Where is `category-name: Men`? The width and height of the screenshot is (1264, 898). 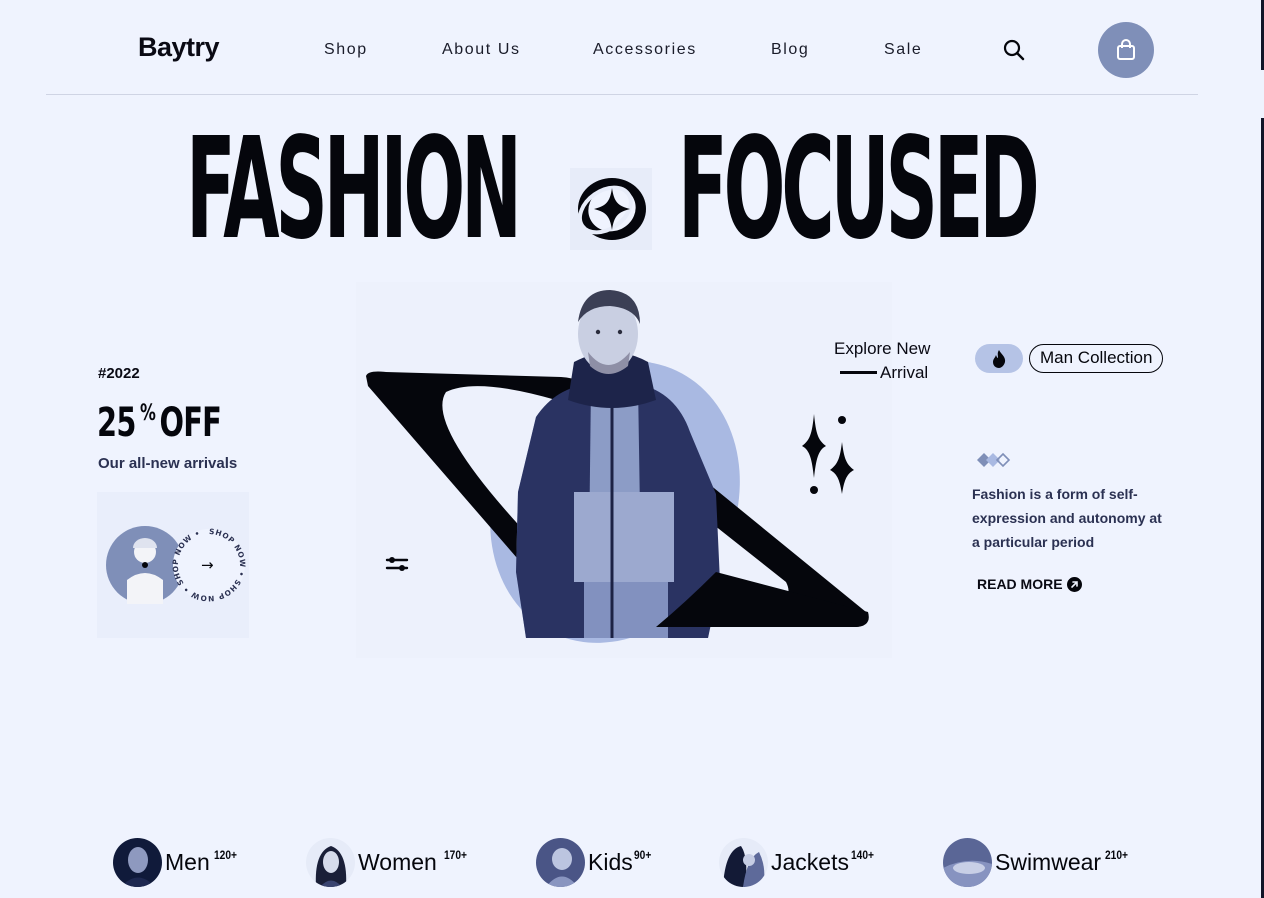
category-name: Men is located at coordinates (187, 862).